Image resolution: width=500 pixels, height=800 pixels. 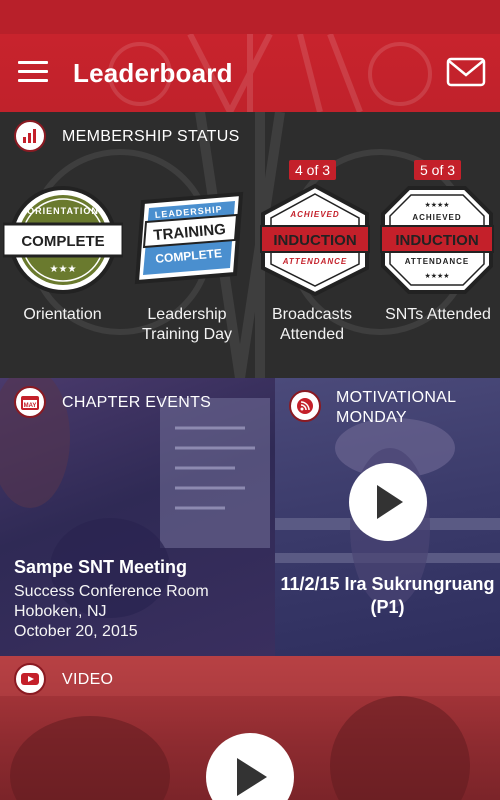 What do you see at coordinates (153, 73) in the screenshot?
I see `page-title: Leaderboard` at bounding box center [153, 73].